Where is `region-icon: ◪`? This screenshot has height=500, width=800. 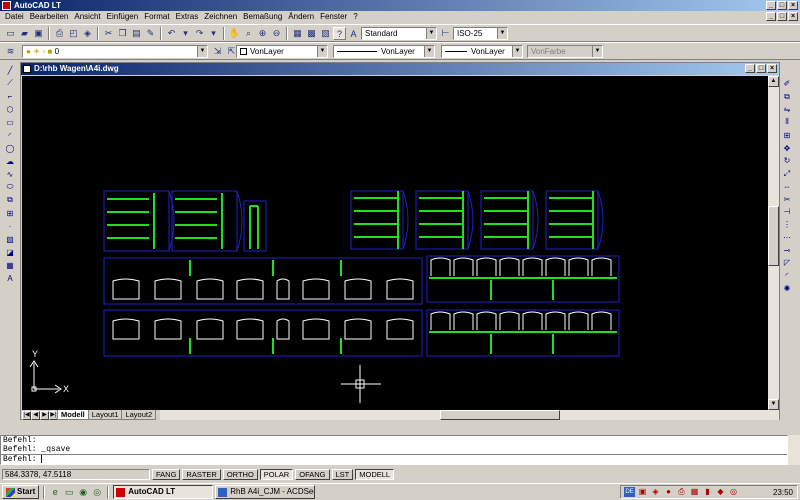
region-icon: ◪ is located at coordinates (10, 252).